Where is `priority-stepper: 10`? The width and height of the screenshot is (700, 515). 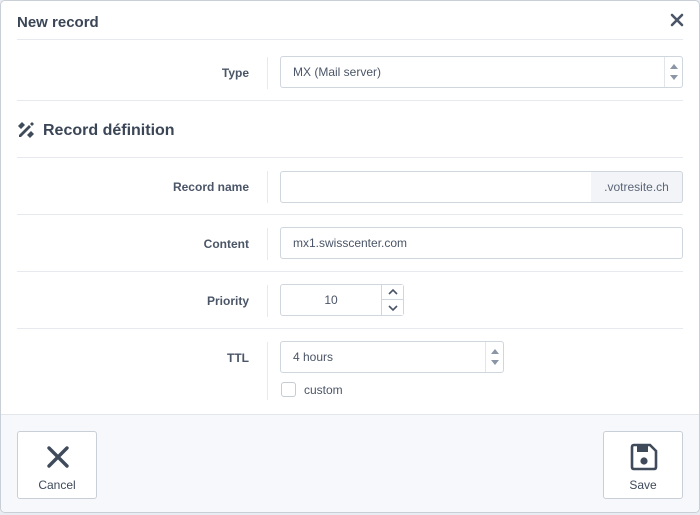 priority-stepper: 10 is located at coordinates (342, 300).